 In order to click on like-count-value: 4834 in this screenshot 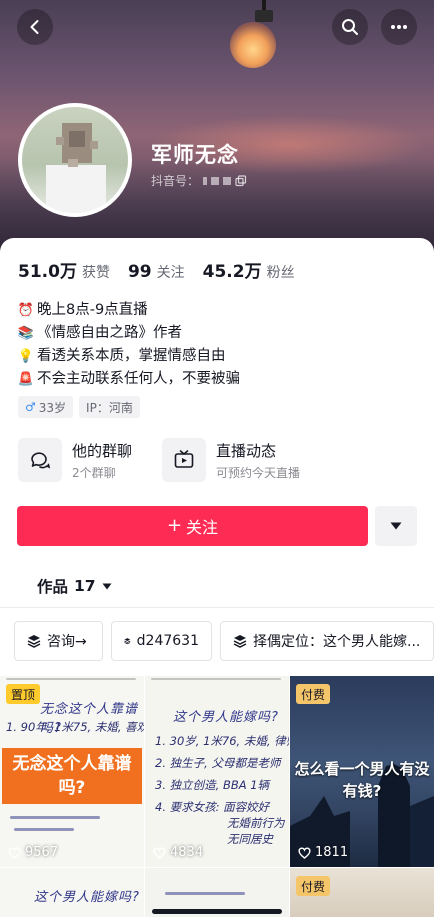, I will do `click(187, 852)`.